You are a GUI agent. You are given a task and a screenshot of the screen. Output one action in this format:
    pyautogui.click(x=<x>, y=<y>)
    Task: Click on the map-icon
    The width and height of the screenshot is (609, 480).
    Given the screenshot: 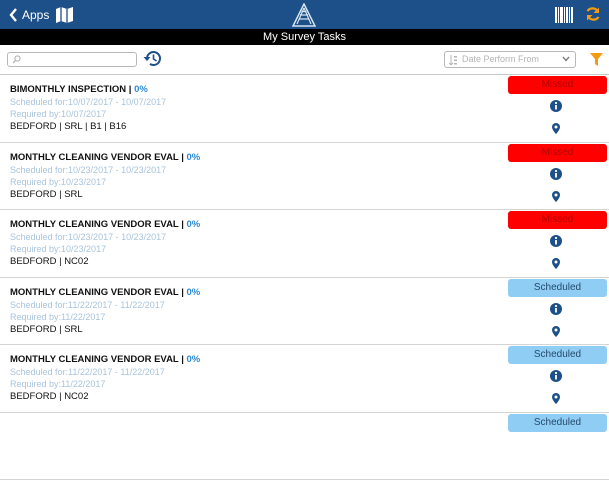 What is the action you would take?
    pyautogui.click(x=64, y=15)
    